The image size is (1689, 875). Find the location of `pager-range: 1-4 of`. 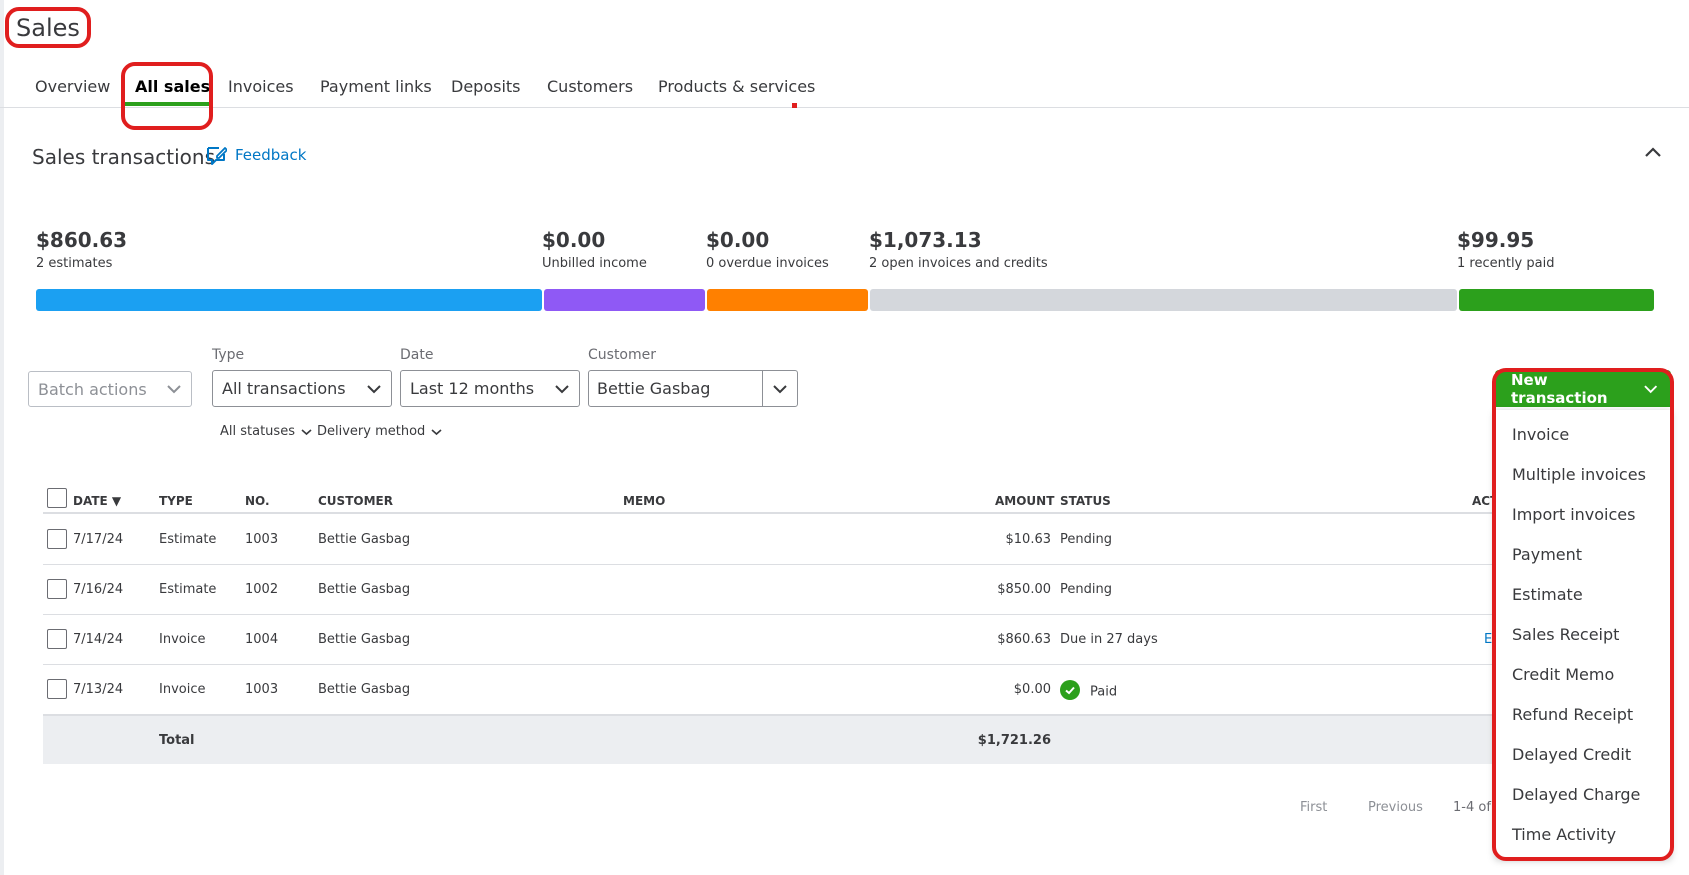

pager-range: 1-4 of is located at coordinates (1472, 807).